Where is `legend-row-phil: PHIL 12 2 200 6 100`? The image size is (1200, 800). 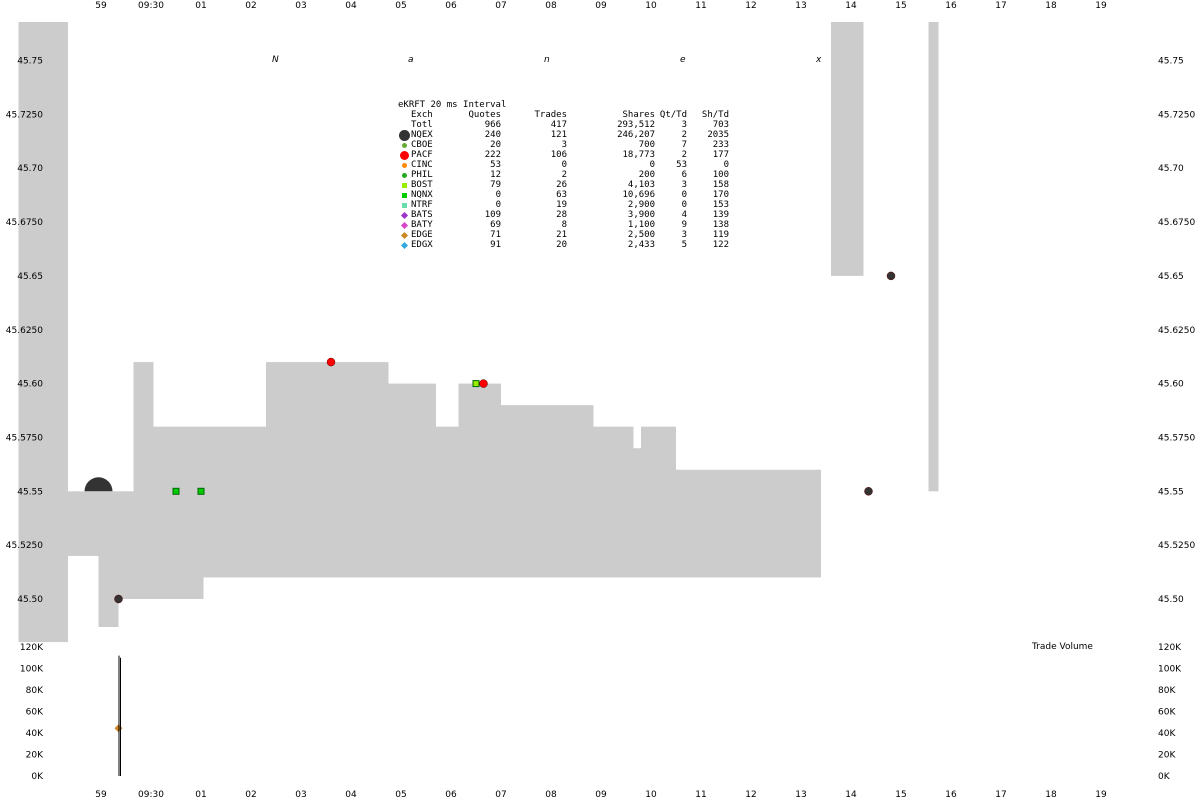
legend-row-phil: PHIL 12 2 200 6 100 is located at coordinates (563, 175).